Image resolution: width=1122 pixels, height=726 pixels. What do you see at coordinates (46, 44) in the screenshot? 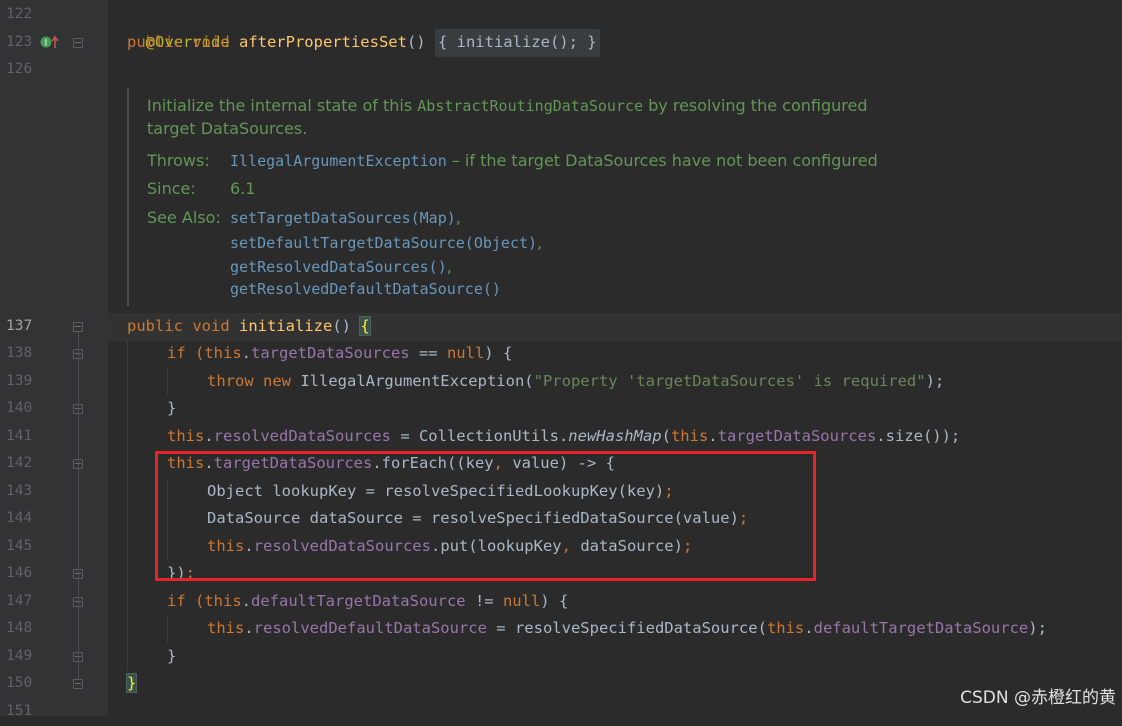
I see `svg-text: I` at bounding box center [46, 44].